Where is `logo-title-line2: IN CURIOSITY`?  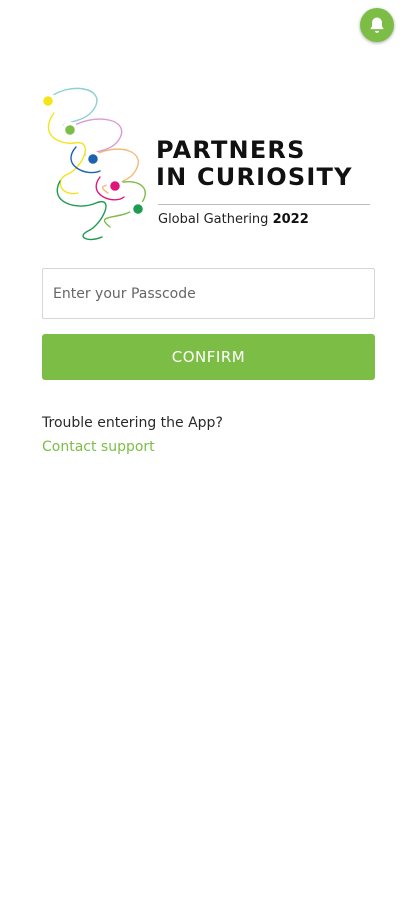
logo-title-line2: IN CURIOSITY is located at coordinates (254, 177).